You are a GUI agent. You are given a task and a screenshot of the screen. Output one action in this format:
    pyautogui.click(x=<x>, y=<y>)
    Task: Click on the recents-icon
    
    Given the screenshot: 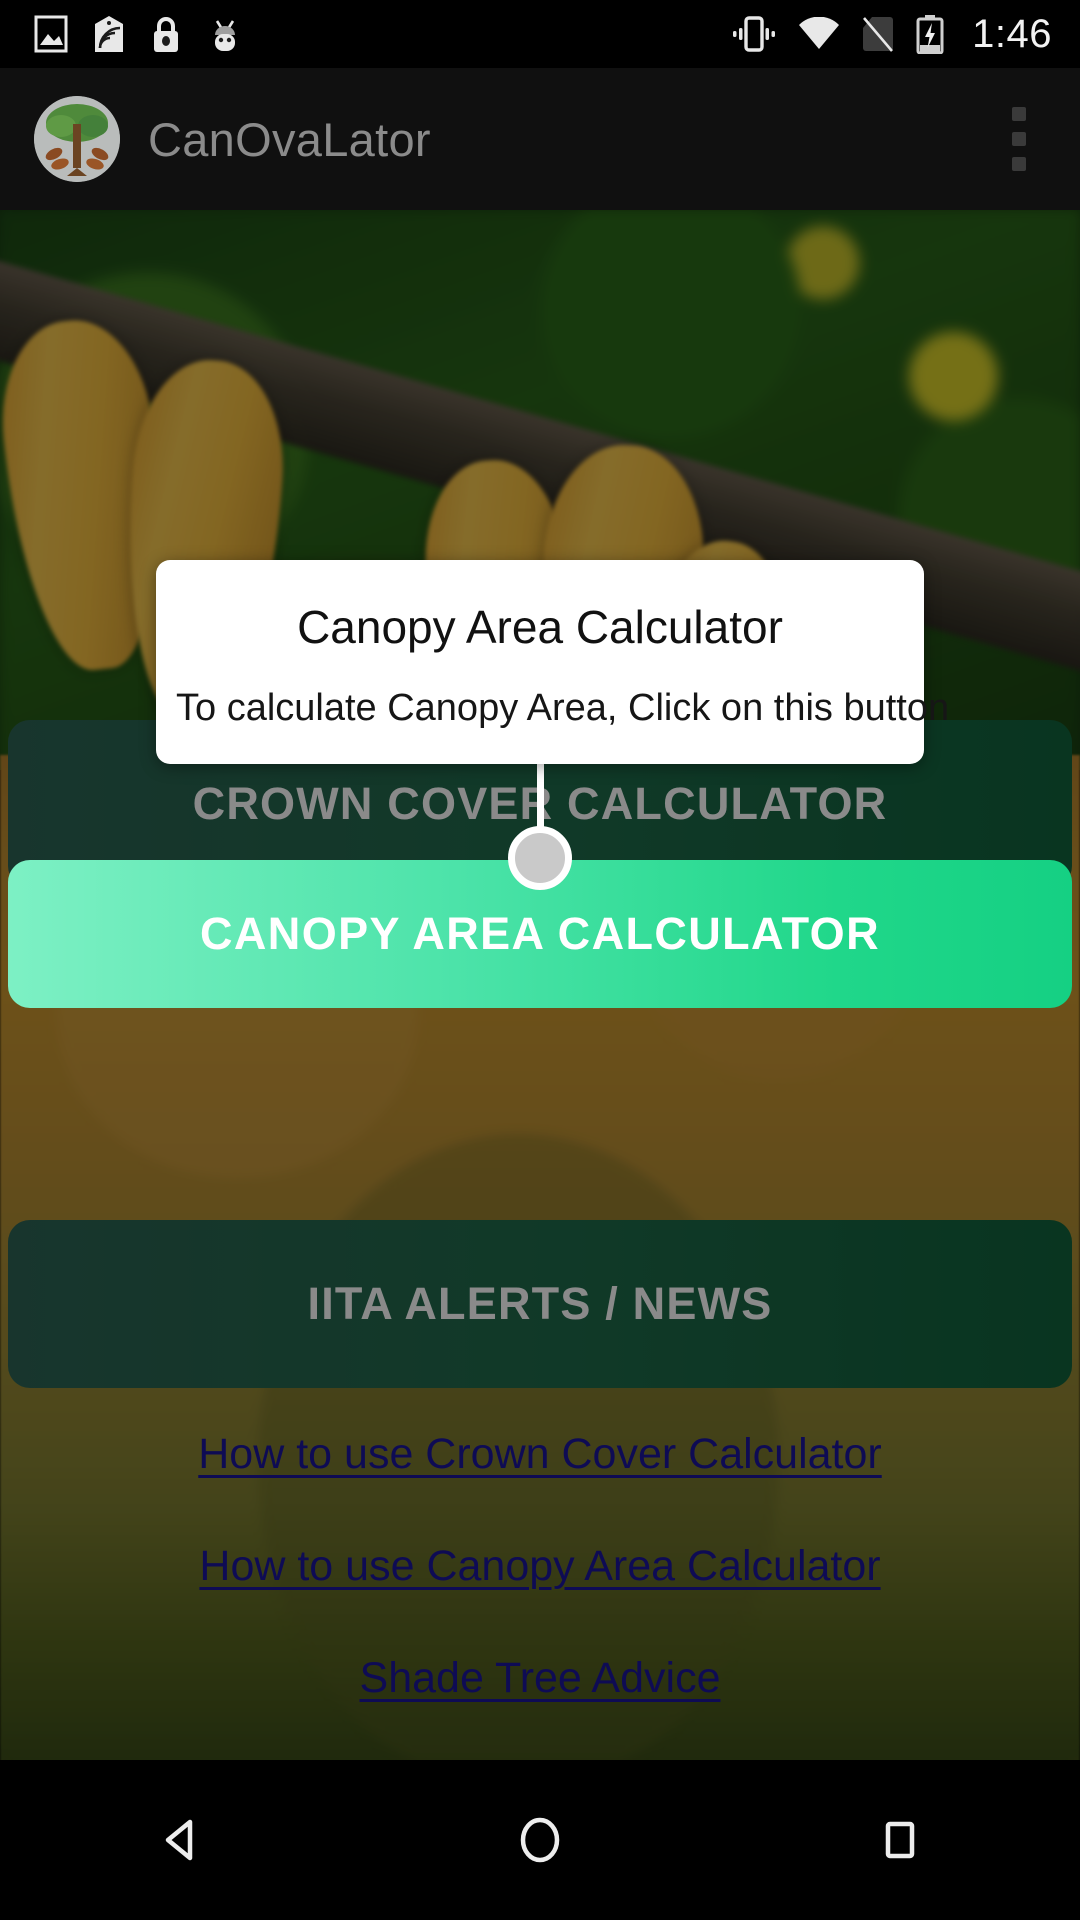 What is the action you would take?
    pyautogui.click(x=900, y=1840)
    